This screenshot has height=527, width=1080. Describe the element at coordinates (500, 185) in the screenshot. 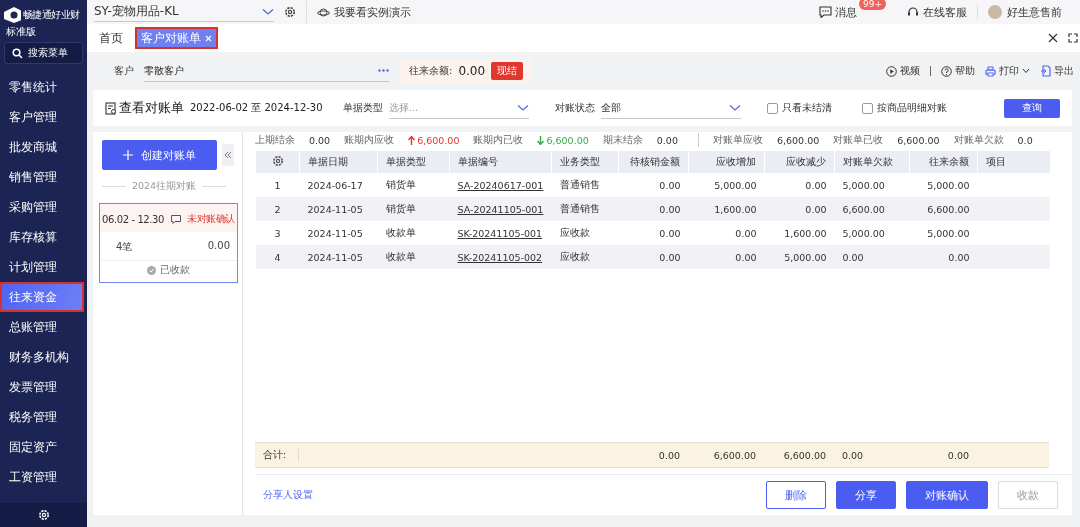

I see `document-link: SA-20240617-001` at that location.